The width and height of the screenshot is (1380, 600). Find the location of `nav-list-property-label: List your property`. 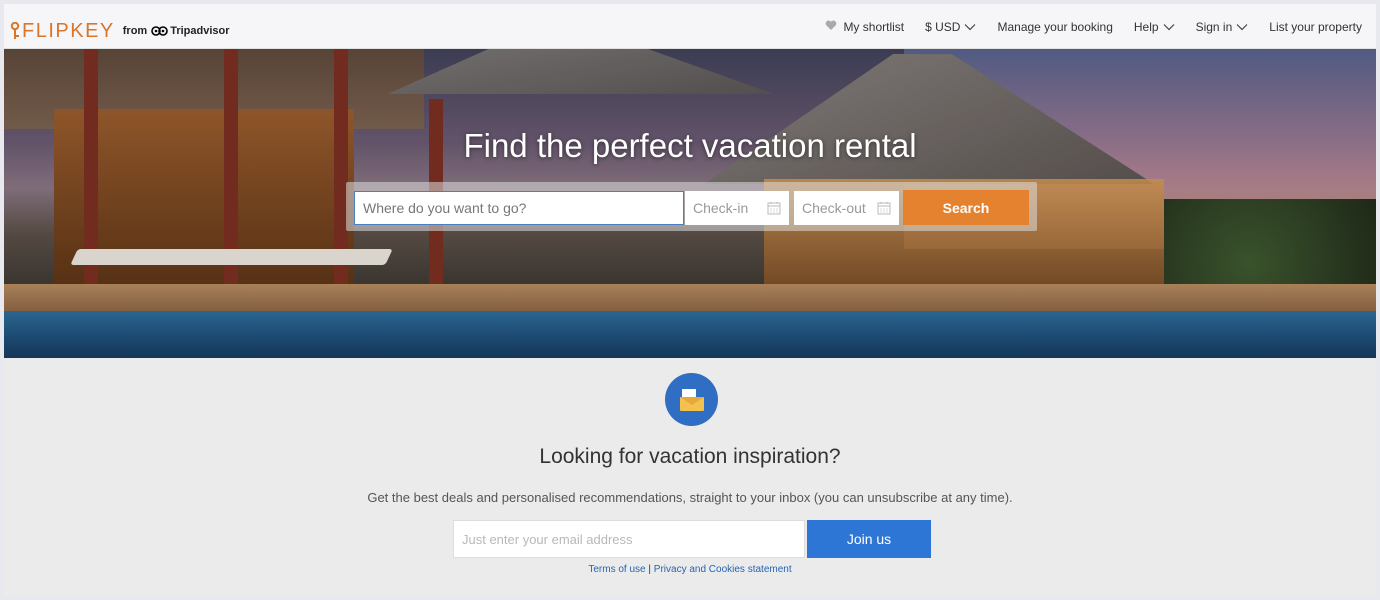

nav-list-property-label: List your property is located at coordinates (1315, 26).